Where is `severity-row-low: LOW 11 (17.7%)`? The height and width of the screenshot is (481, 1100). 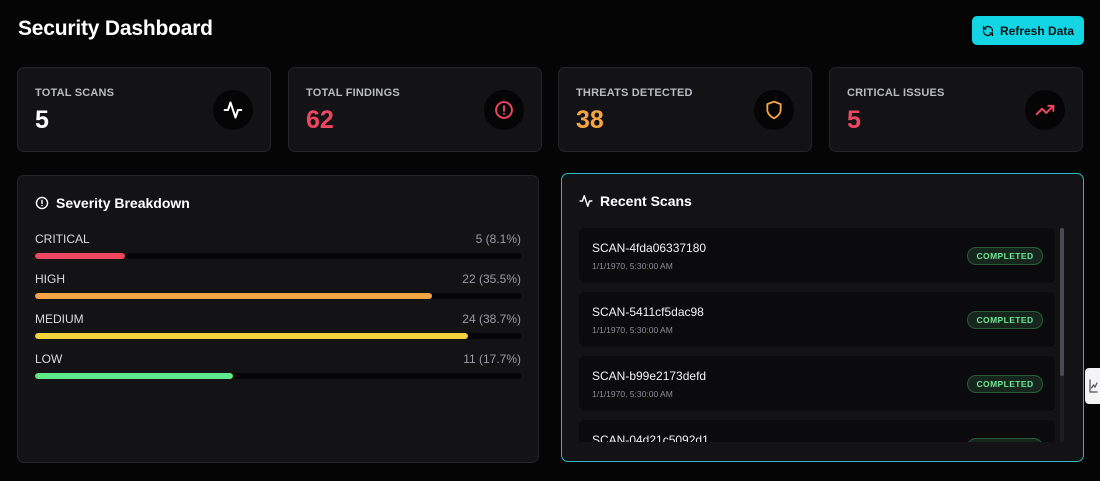 severity-row-low: LOW 11 (17.7%) is located at coordinates (278, 365).